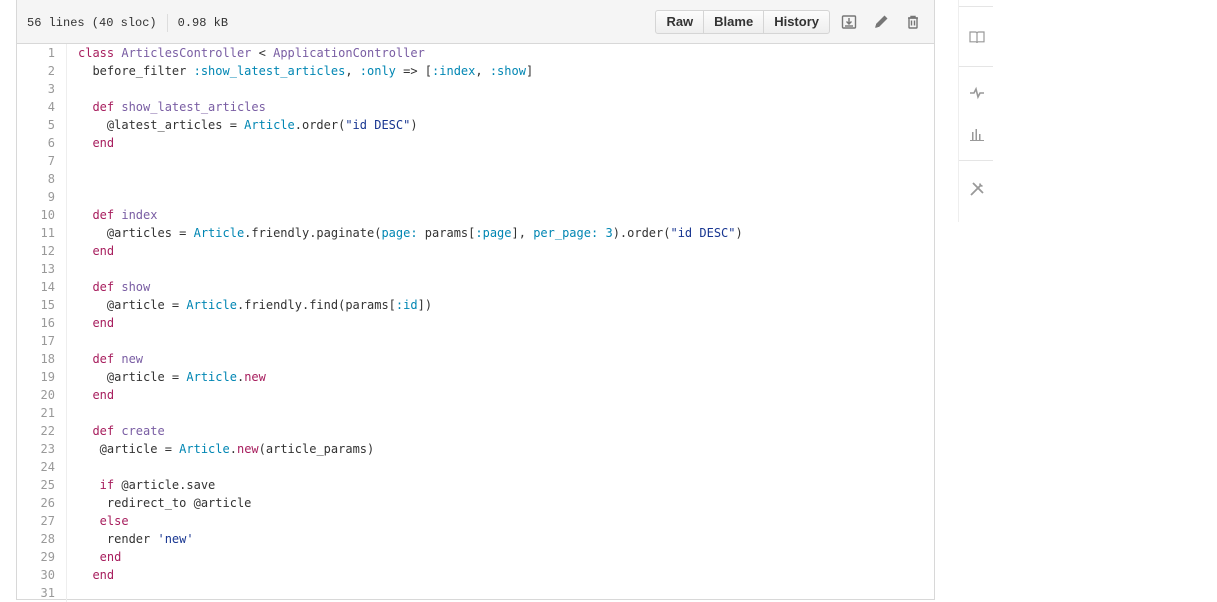 This screenshot has height=602, width=1217. Describe the element at coordinates (913, 22) in the screenshot. I see `trash-icon` at that location.